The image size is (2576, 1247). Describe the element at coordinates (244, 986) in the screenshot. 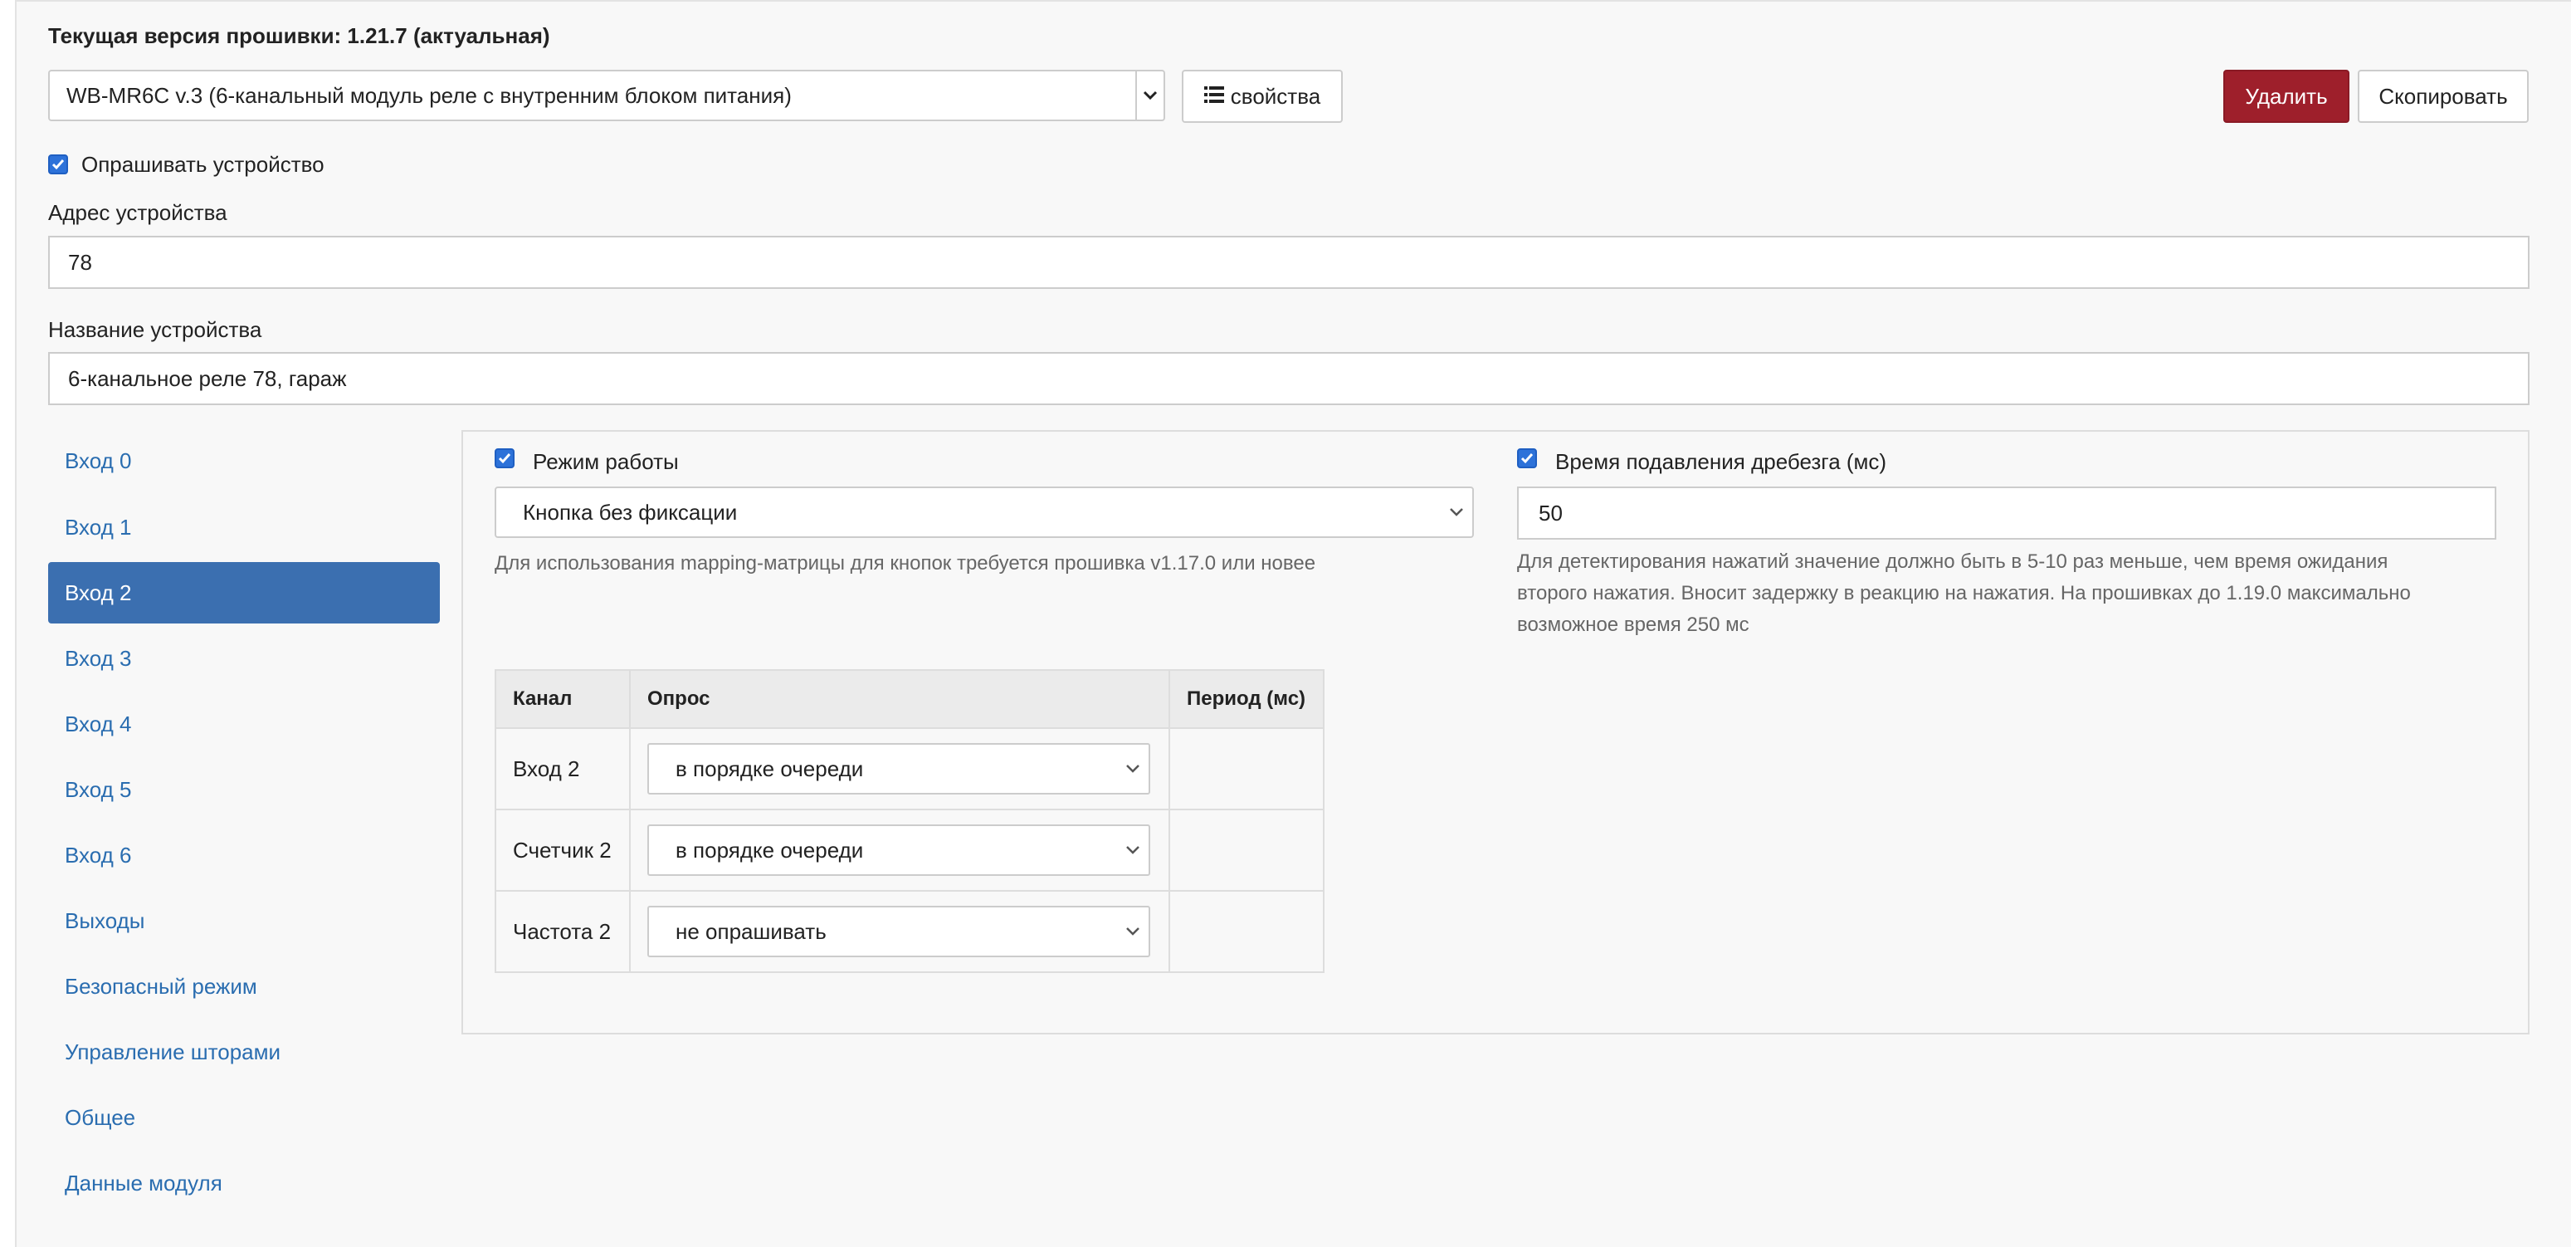

I see `sidebar-item-safe-mode: Безопасный режим` at that location.